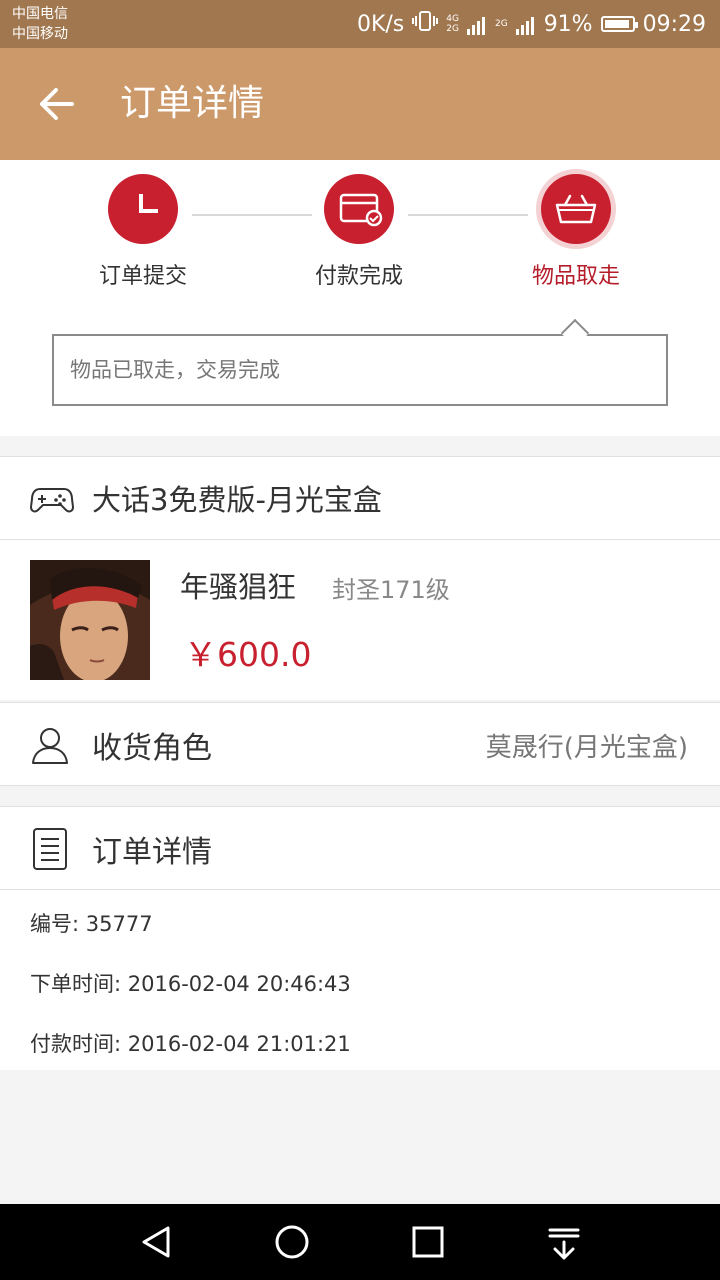 The width and height of the screenshot is (720, 1280). What do you see at coordinates (360, 744) in the screenshot?
I see `recipient-row: 收货角色 莫晟行(月光宝盒)` at bounding box center [360, 744].